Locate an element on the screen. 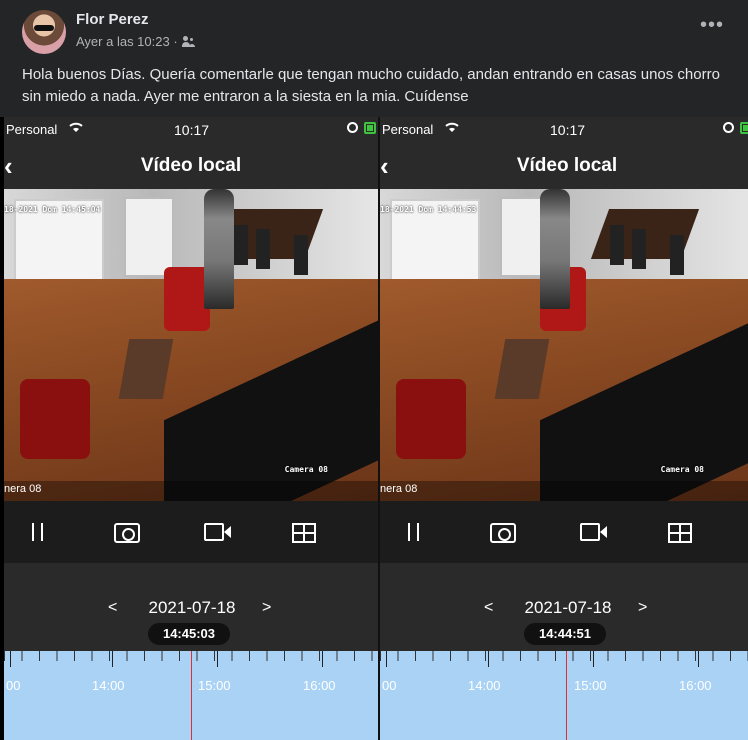 The image size is (748, 740). more-options-button: ••• is located at coordinates (712, 25).